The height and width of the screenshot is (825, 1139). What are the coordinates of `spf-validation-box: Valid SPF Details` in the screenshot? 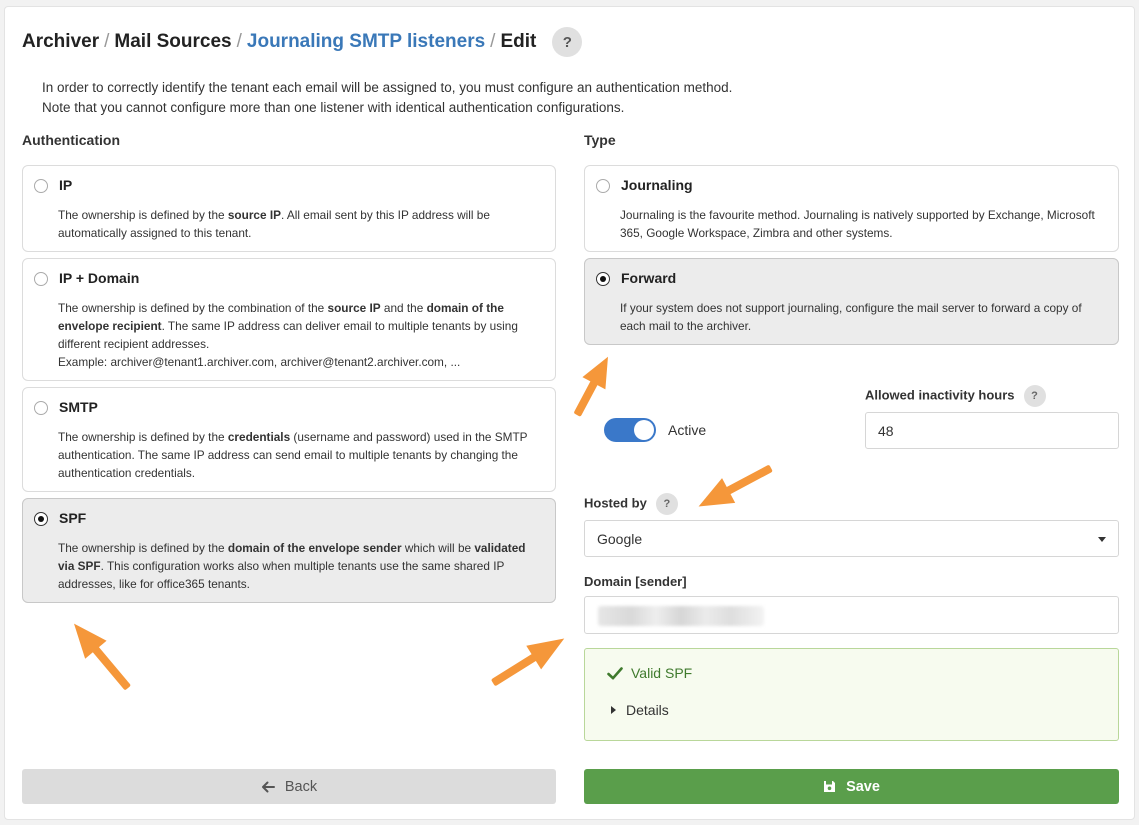 It's located at (851, 694).